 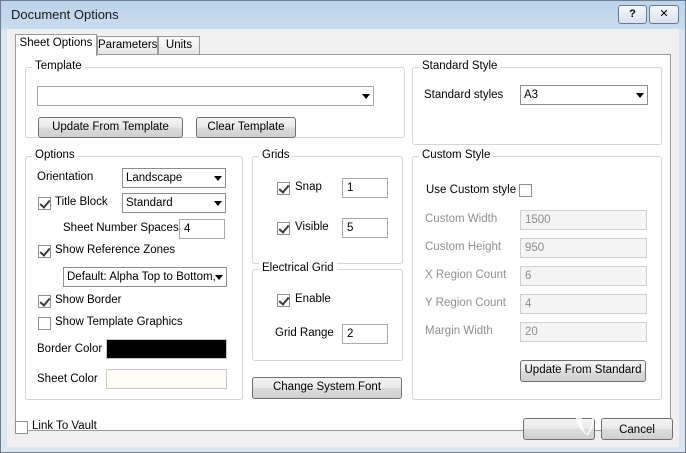 I want to click on standard-styles-combo: A3, so click(x=584, y=95).